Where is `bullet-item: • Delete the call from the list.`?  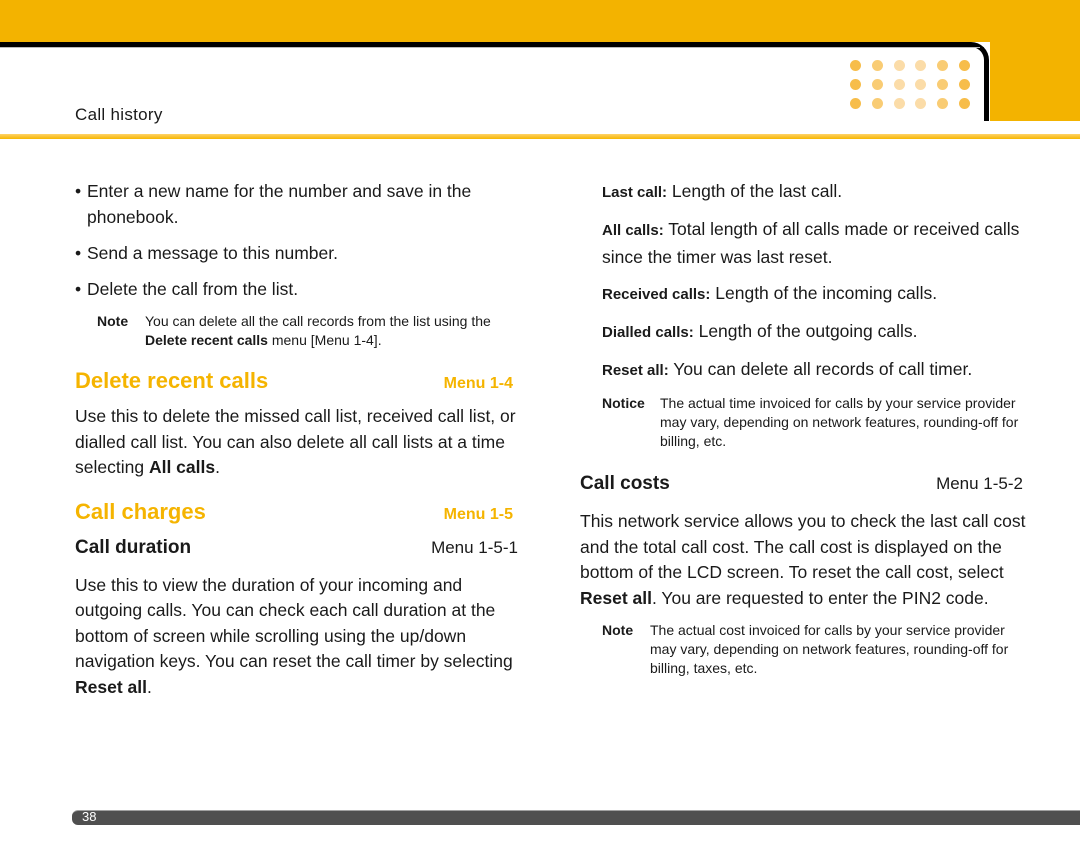
bullet-item: • Delete the call from the list. is located at coordinates (300, 289).